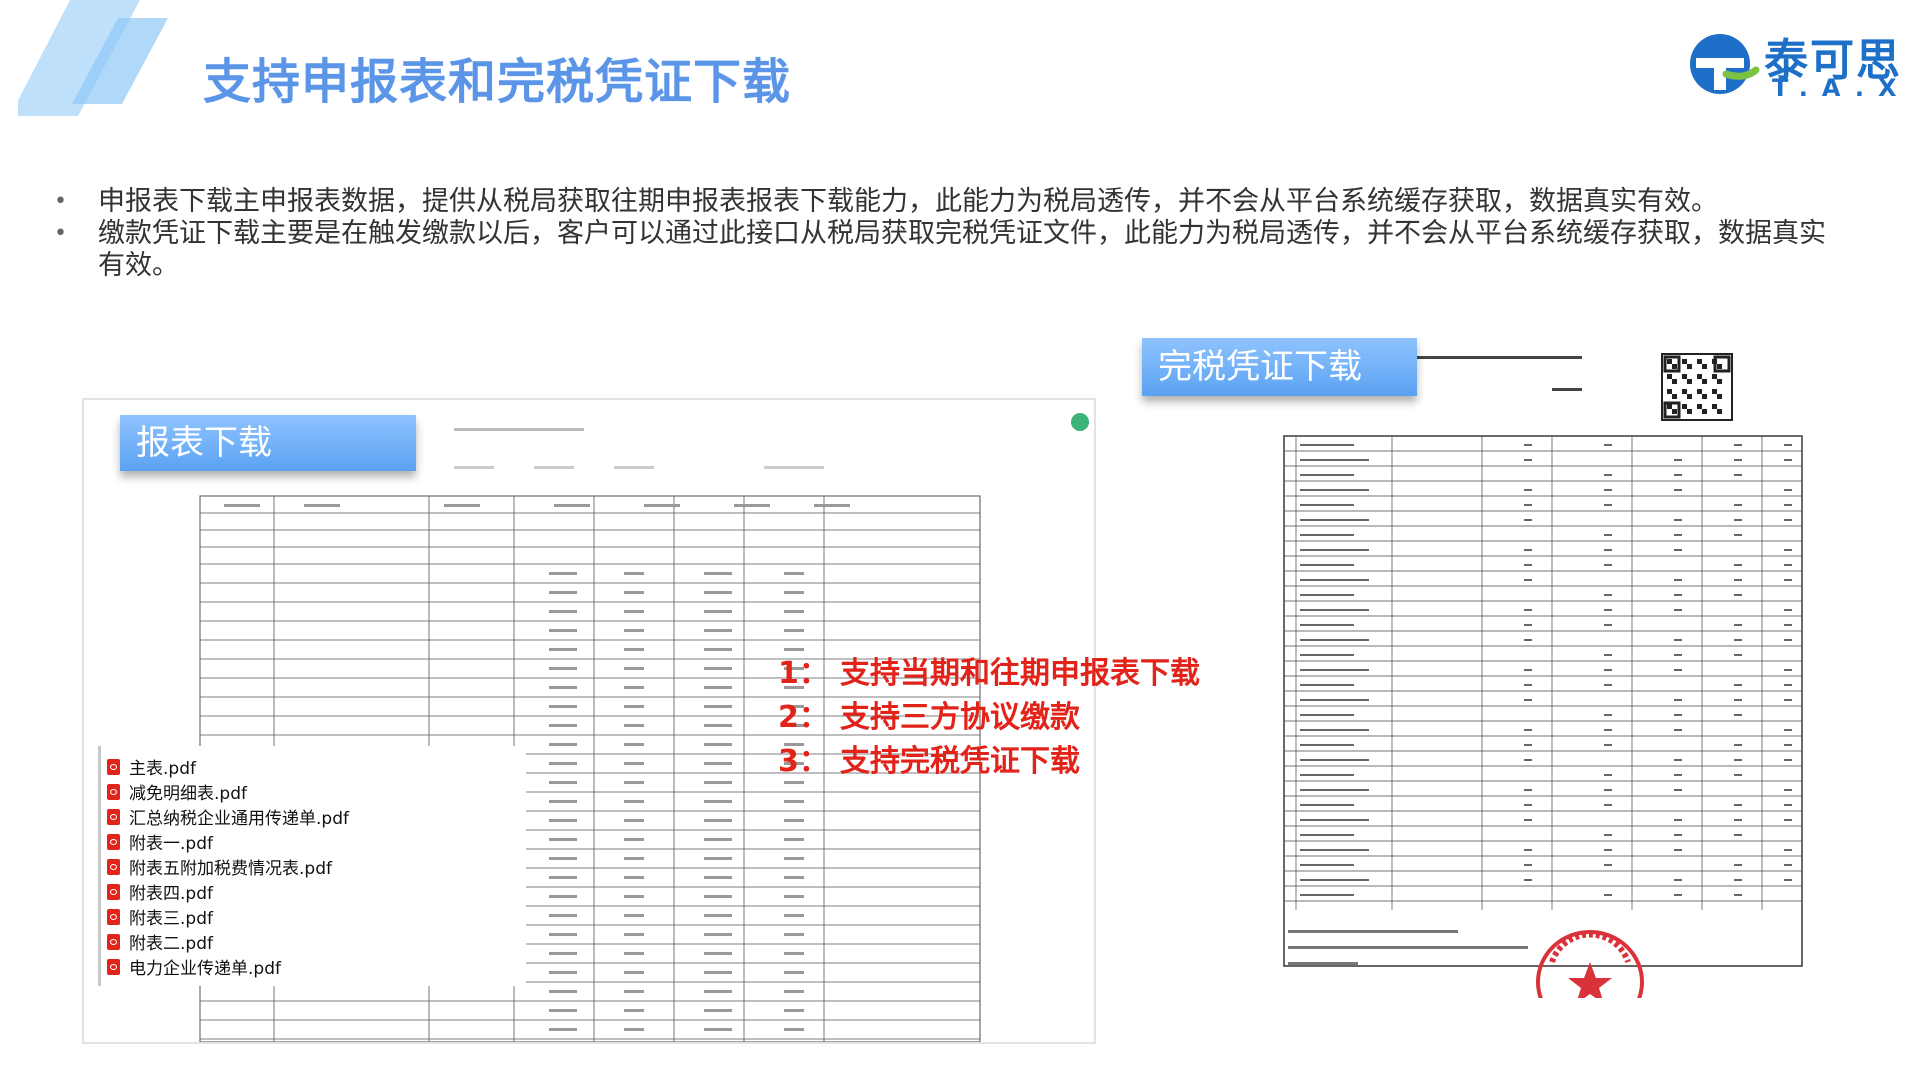 The image size is (1920, 1080). I want to click on pdf-file-item: 附表二.pdf, so click(313, 941).